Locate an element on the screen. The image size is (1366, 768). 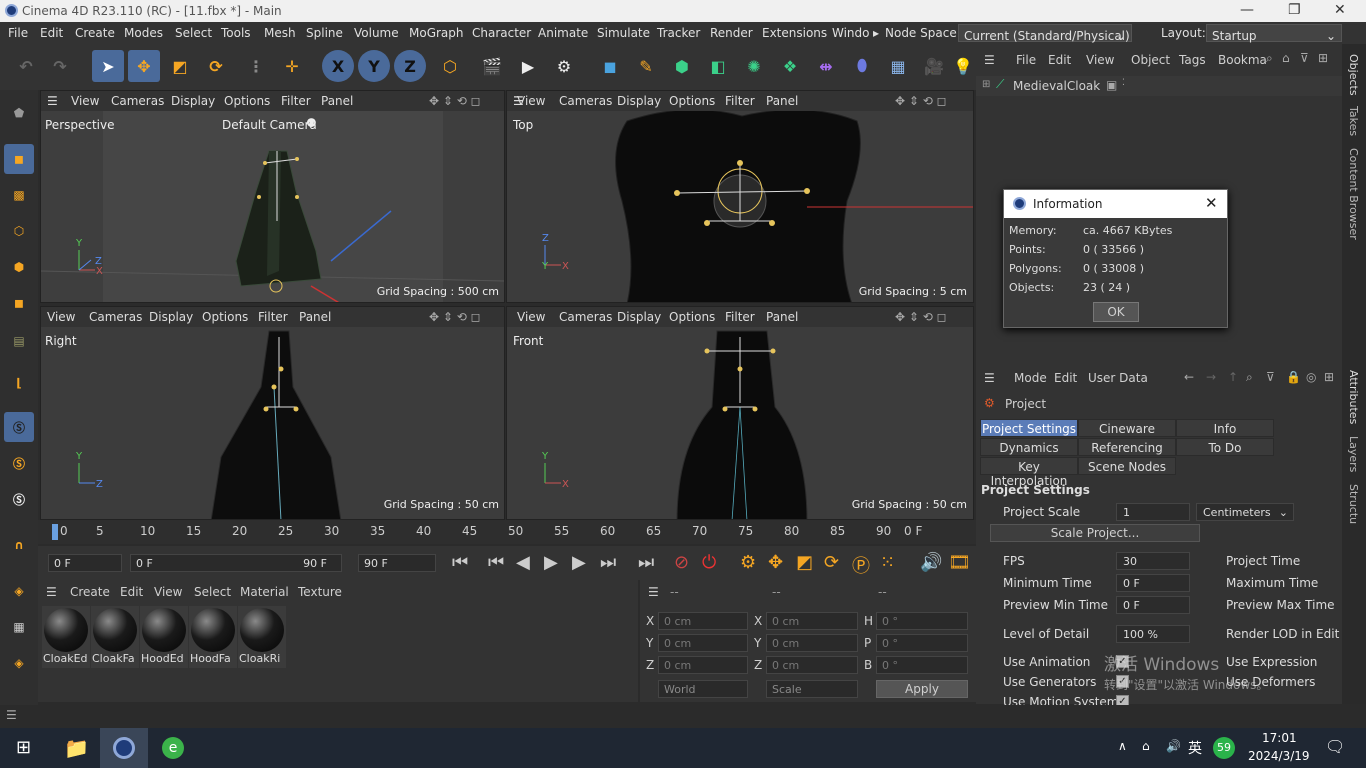
transform-tool-icon: ✛ is located at coordinates (292, 66).